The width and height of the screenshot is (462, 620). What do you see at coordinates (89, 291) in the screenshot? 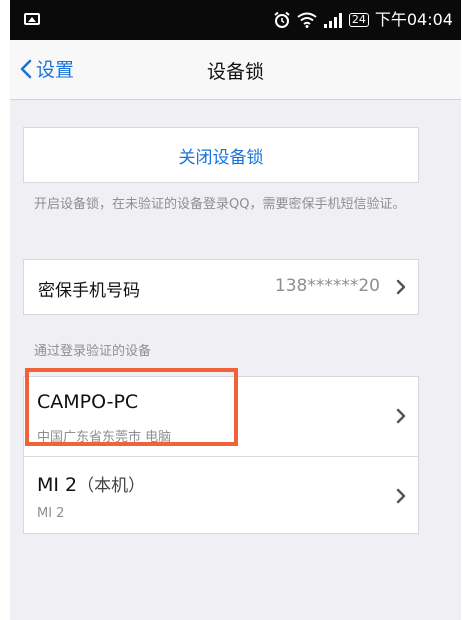
I see `security-phone-label: 密保手机号码` at bounding box center [89, 291].